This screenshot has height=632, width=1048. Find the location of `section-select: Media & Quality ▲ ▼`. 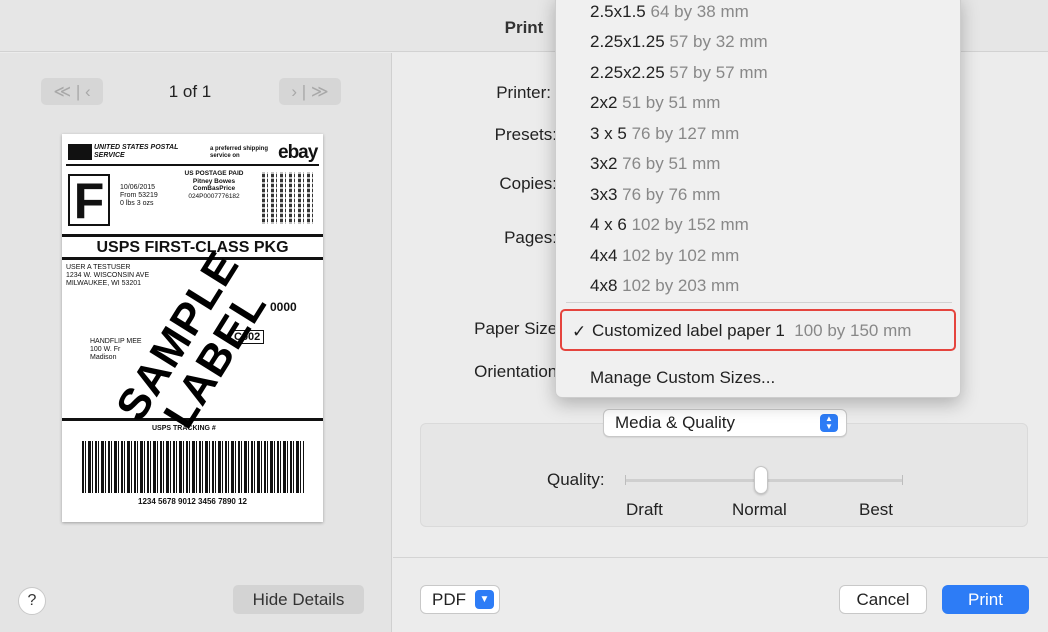

section-select: Media & Quality ▲ ▼ is located at coordinates (725, 423).